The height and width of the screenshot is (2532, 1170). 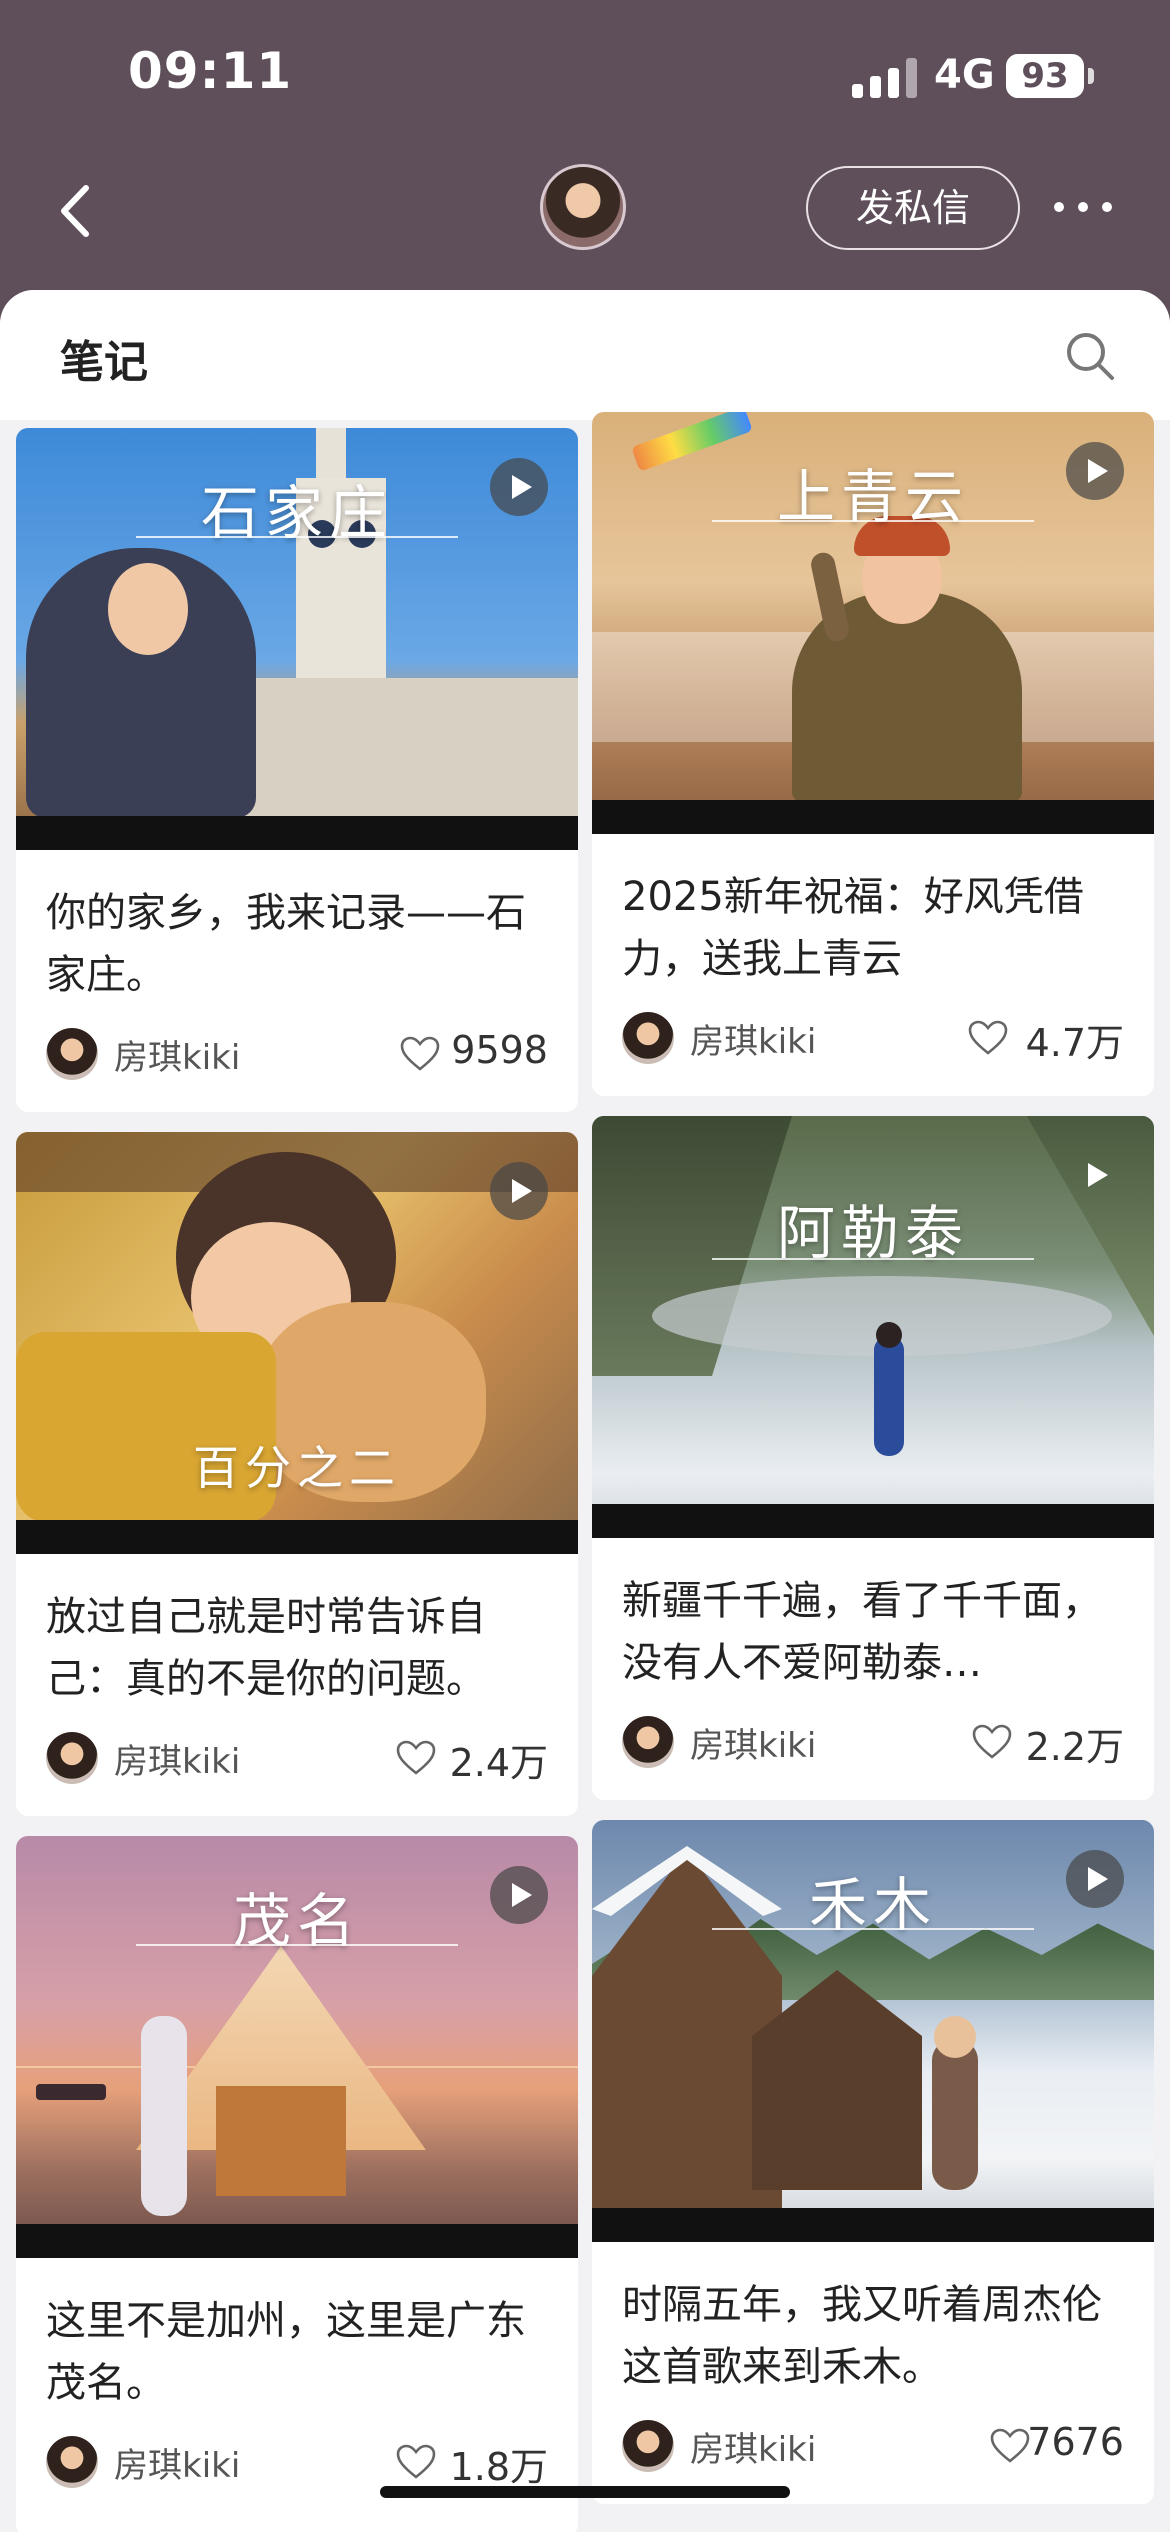 What do you see at coordinates (585, 75) in the screenshot?
I see `status-bar: 09:11 4G 93` at bounding box center [585, 75].